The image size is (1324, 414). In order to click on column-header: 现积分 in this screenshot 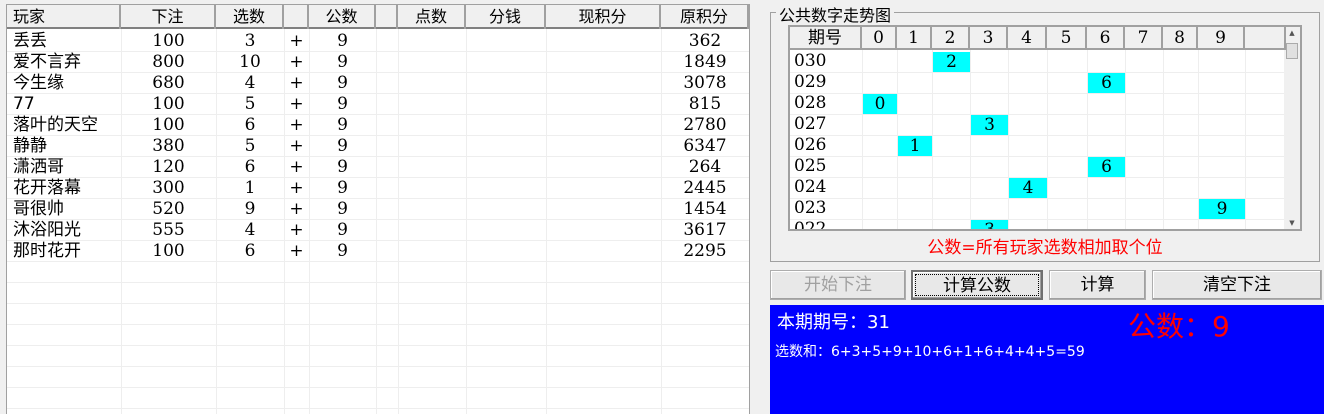, I will do `click(603, 17)`.